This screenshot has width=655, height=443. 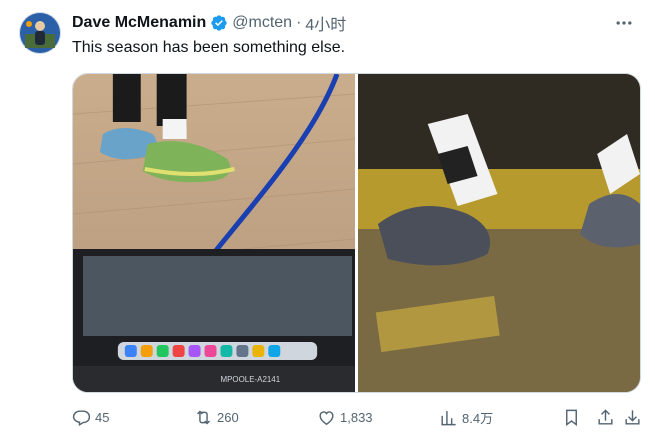 I want to click on view-count: 8.4万, so click(x=478, y=418).